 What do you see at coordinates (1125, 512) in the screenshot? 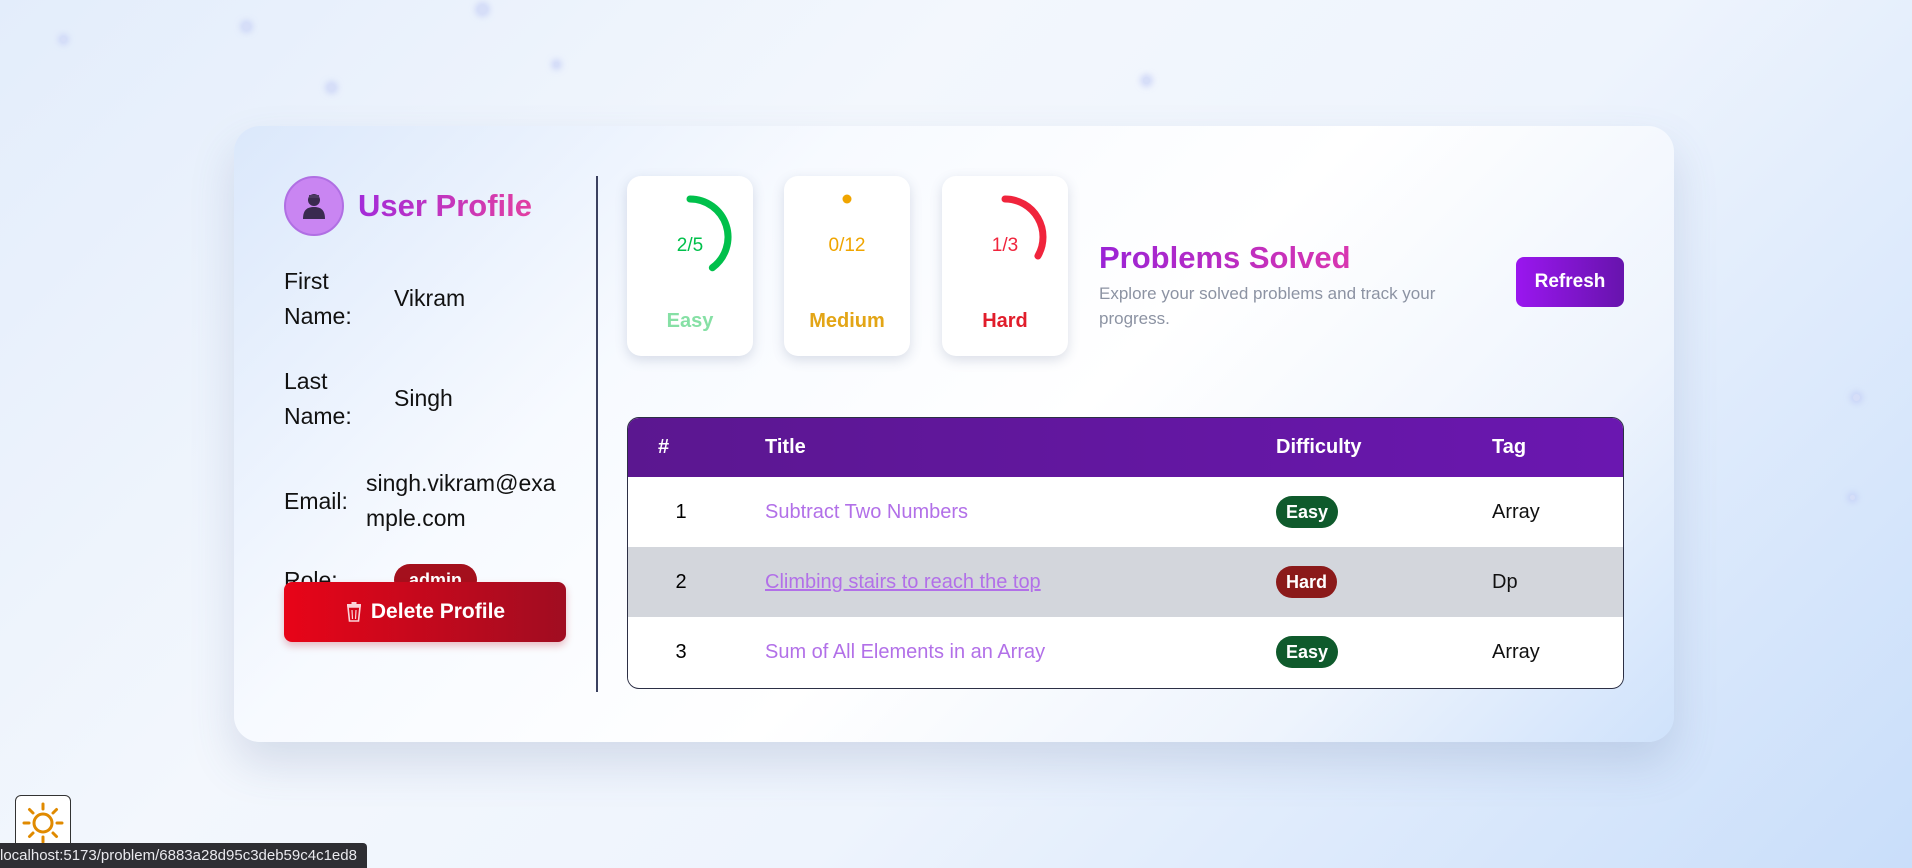
I see `table-row: 1 Subtract Two Numbers Easy Array` at bounding box center [1125, 512].